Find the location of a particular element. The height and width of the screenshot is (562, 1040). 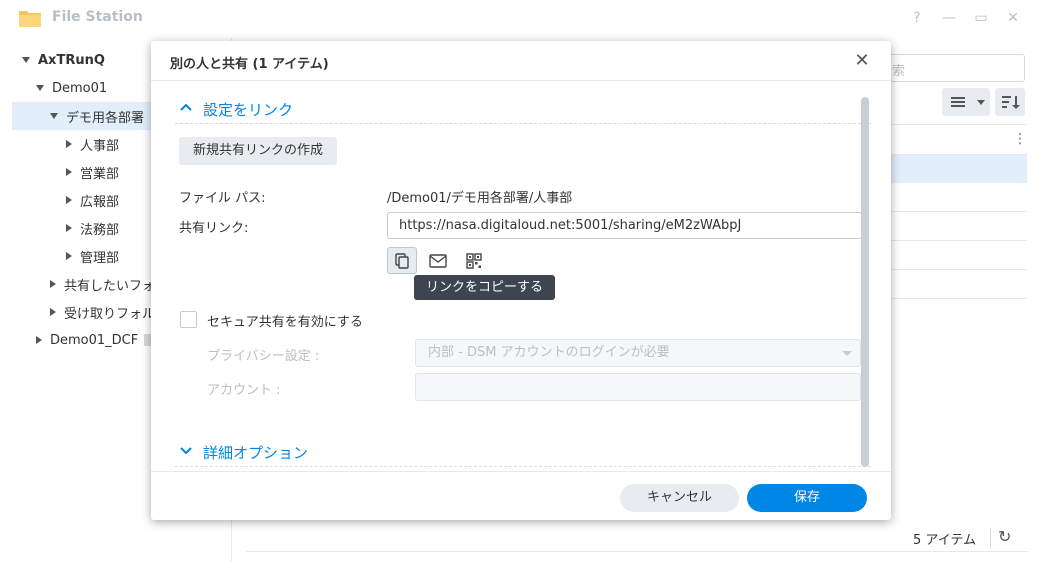

tree-root-label: AxTRunQ is located at coordinates (71, 60).